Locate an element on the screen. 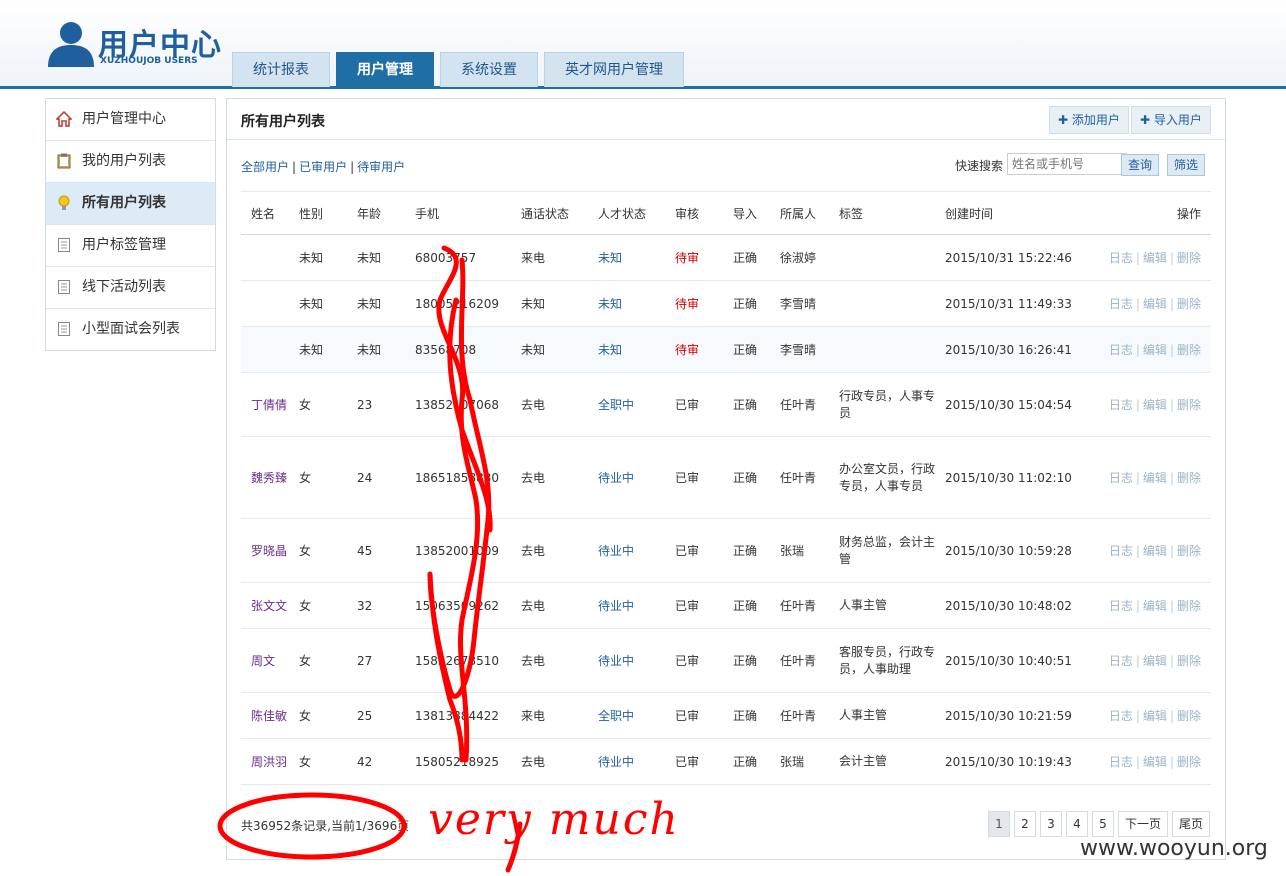 This screenshot has width=1286, height=876. cell-gender-text: 未知 is located at coordinates (311, 304).